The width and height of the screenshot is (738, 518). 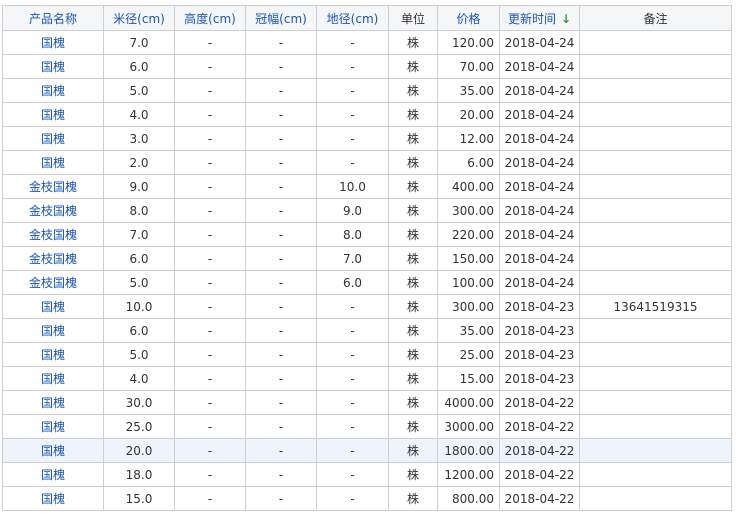 I want to click on mi-diameter-cell: 25.0, so click(x=139, y=426).